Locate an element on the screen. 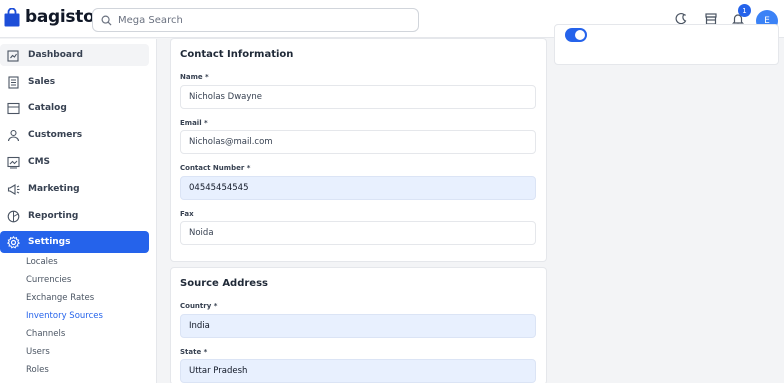 This screenshot has height=383, width=784. sidebar-item-sales: Sales is located at coordinates (74, 82).